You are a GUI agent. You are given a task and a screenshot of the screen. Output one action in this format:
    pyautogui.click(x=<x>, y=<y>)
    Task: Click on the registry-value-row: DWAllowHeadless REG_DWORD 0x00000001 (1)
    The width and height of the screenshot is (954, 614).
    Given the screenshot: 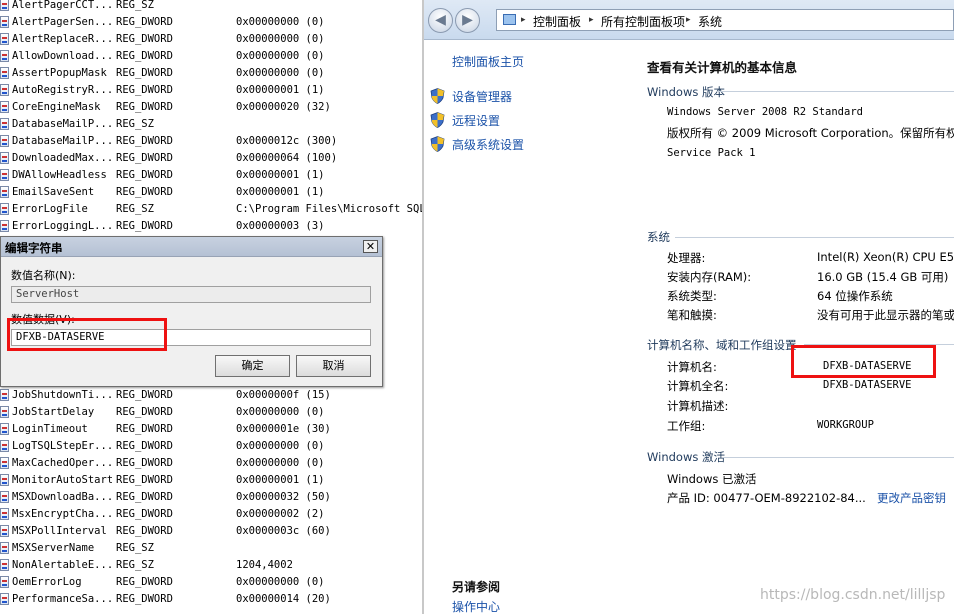 What is the action you would take?
    pyautogui.click(x=211, y=175)
    